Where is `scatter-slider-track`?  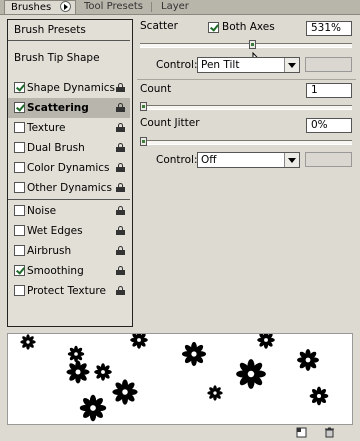
scatter-slider-track is located at coordinates (246, 45).